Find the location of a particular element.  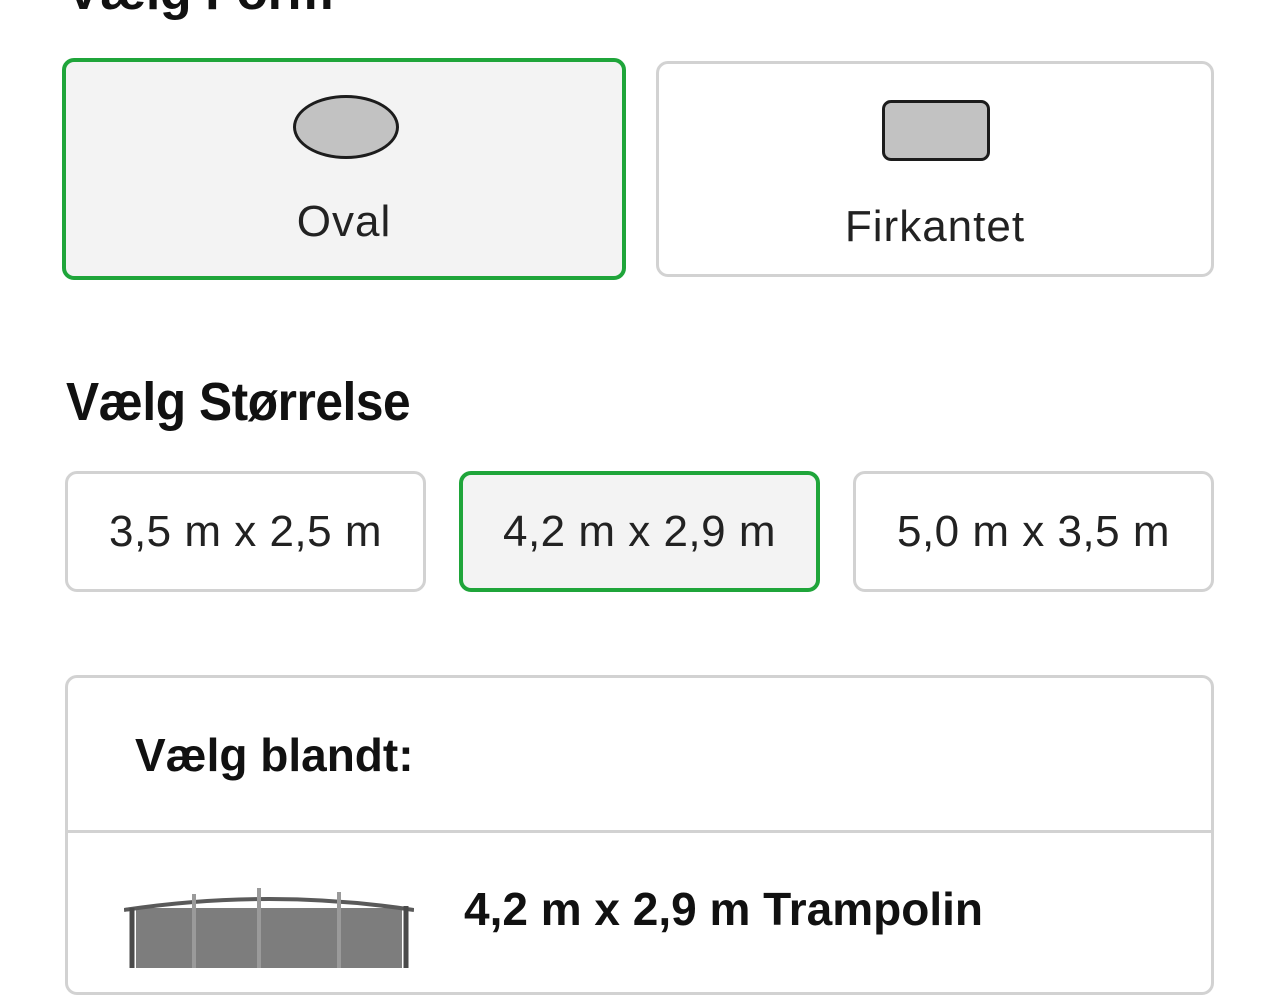

form-option-oval: Oval is located at coordinates (344, 169).